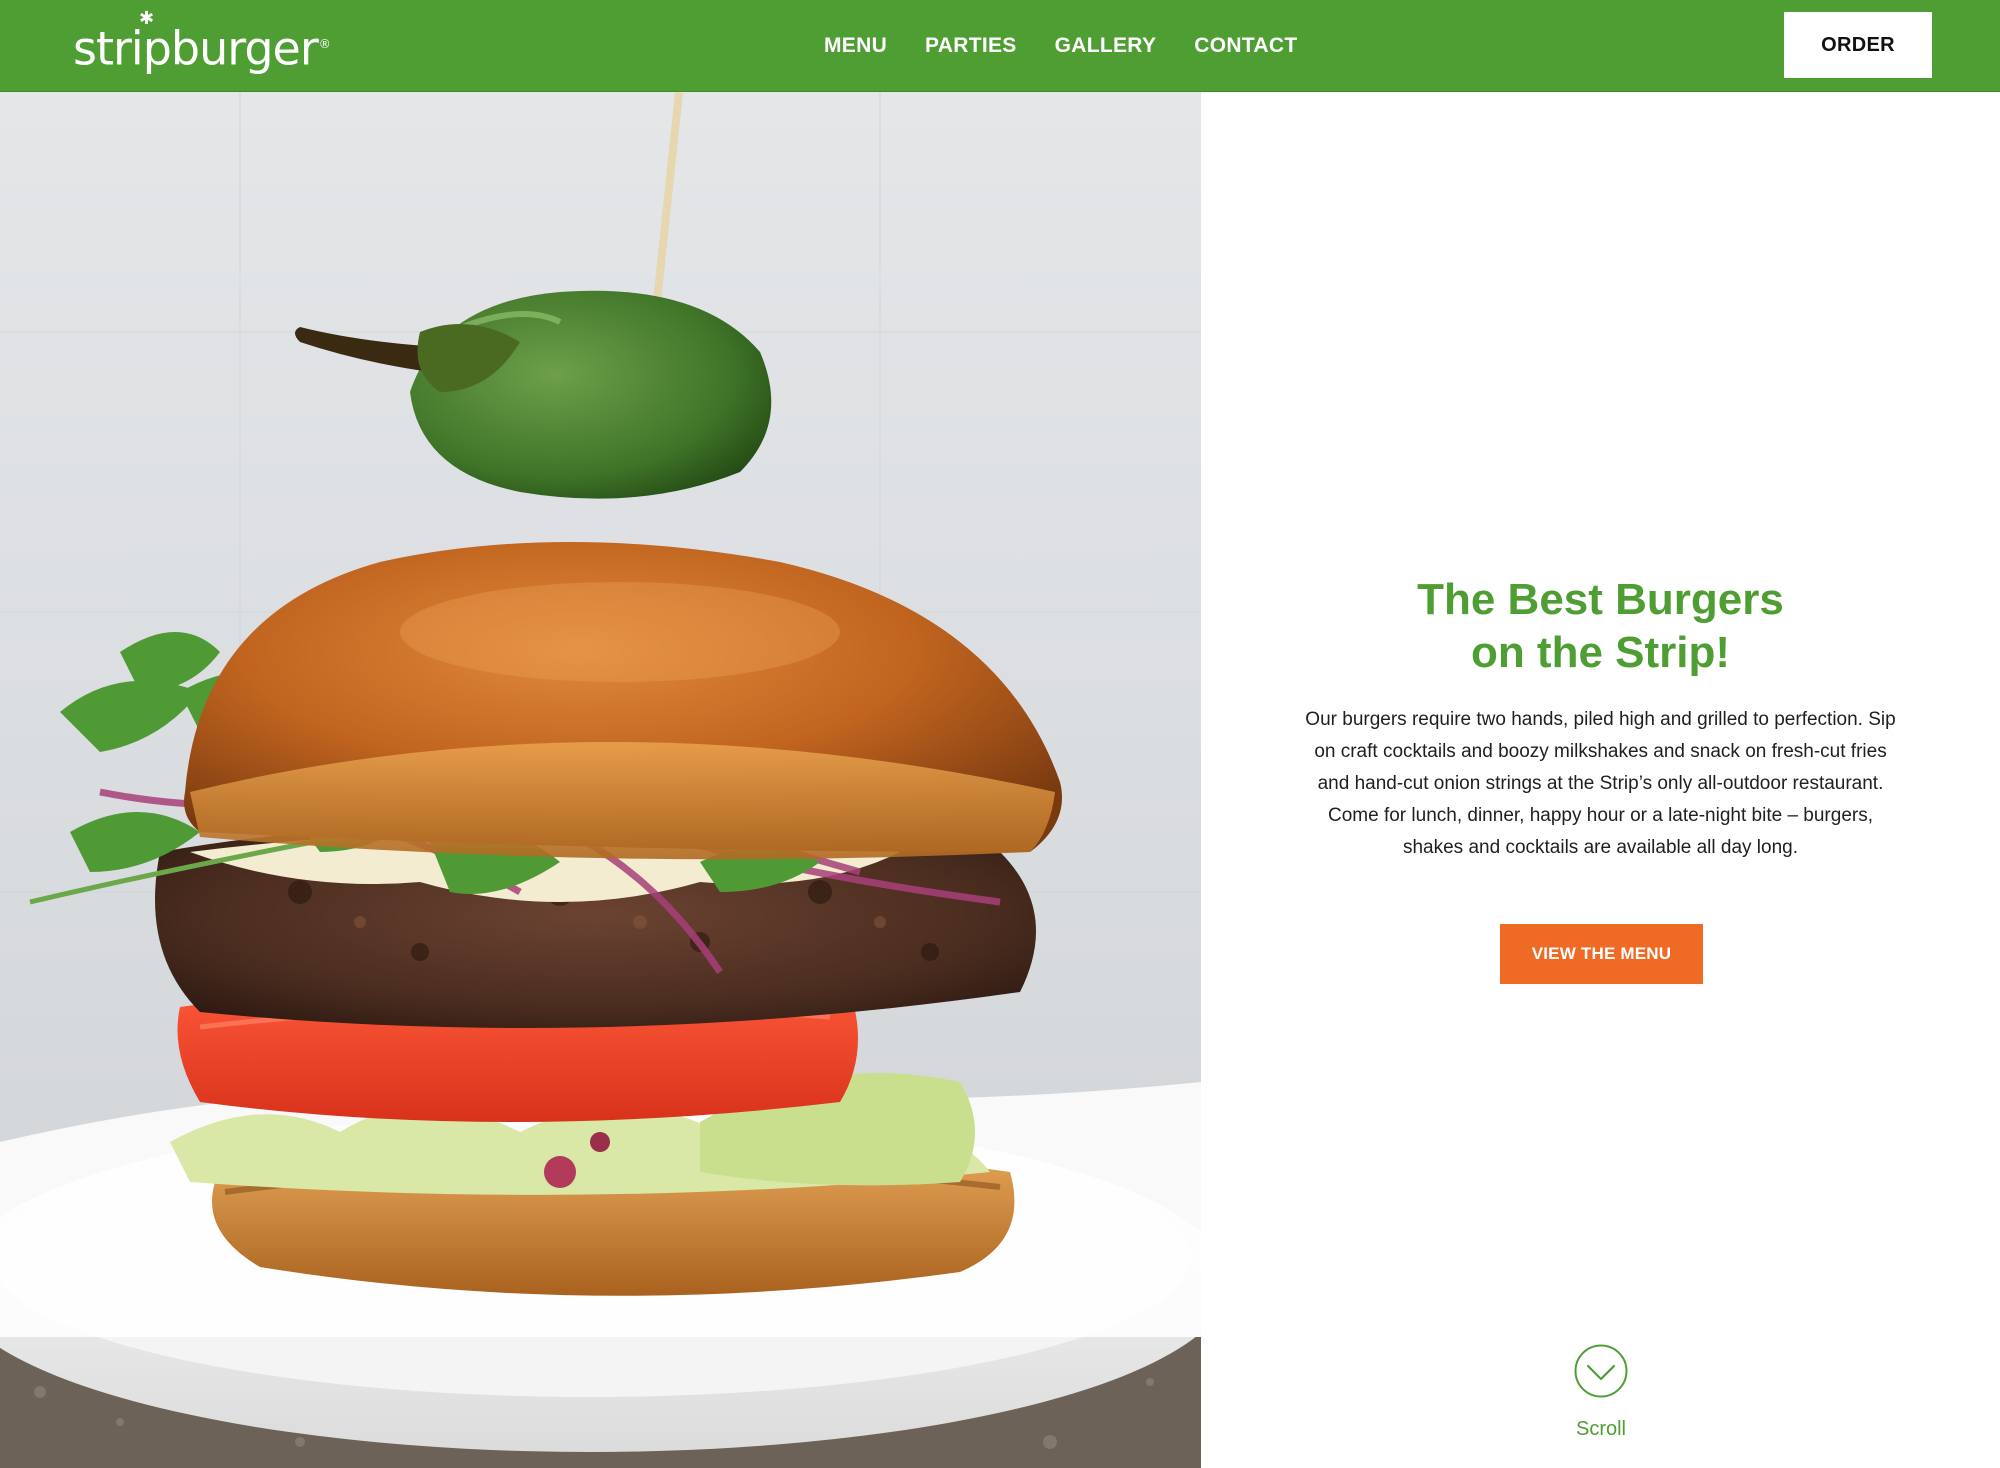 The image size is (2000, 1468). I want to click on headline-line-2: on the Strip!, so click(1600, 652).